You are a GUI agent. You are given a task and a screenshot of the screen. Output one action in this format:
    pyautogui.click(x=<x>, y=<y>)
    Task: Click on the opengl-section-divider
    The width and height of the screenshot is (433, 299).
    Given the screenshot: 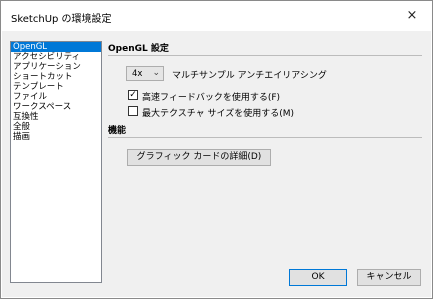 What is the action you would take?
    pyautogui.click(x=265, y=55)
    